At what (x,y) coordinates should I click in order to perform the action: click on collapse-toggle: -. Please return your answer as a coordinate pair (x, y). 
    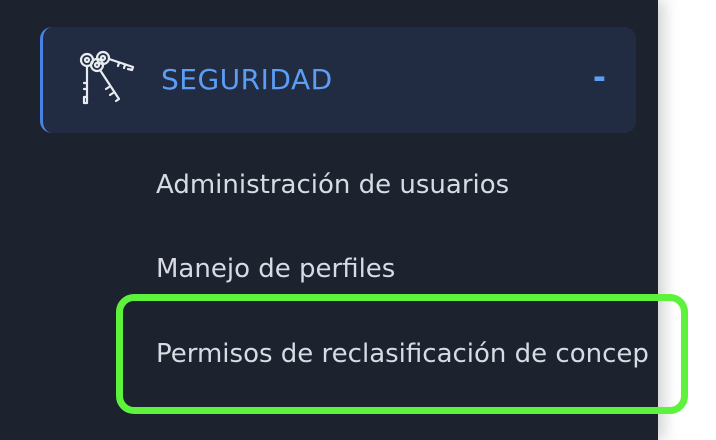
    Looking at the image, I should click on (599, 77).